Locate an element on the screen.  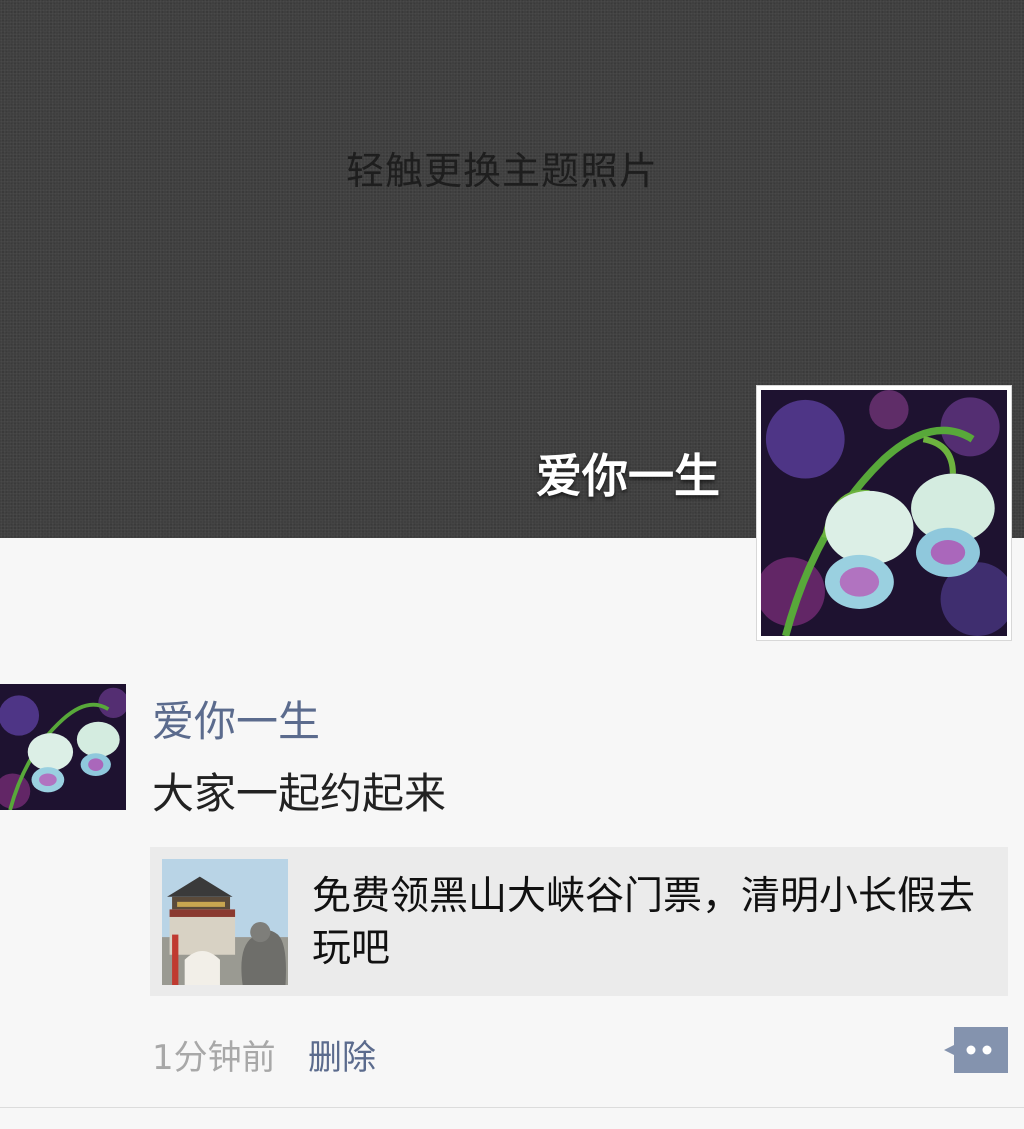
post-timestamp: 1分钟前 is located at coordinates (214, 1058).